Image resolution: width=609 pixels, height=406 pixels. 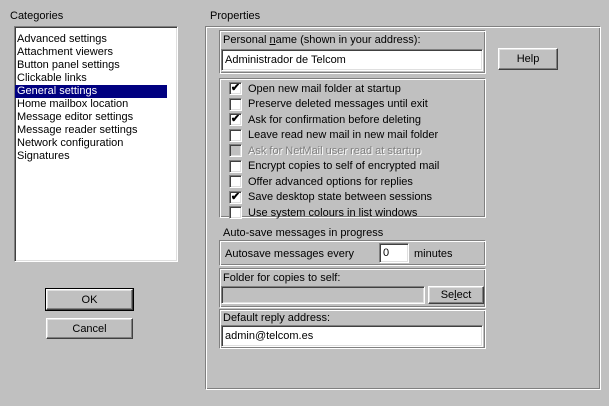 What do you see at coordinates (276, 318) in the screenshot?
I see `reply-address-label: Default reply address:` at bounding box center [276, 318].